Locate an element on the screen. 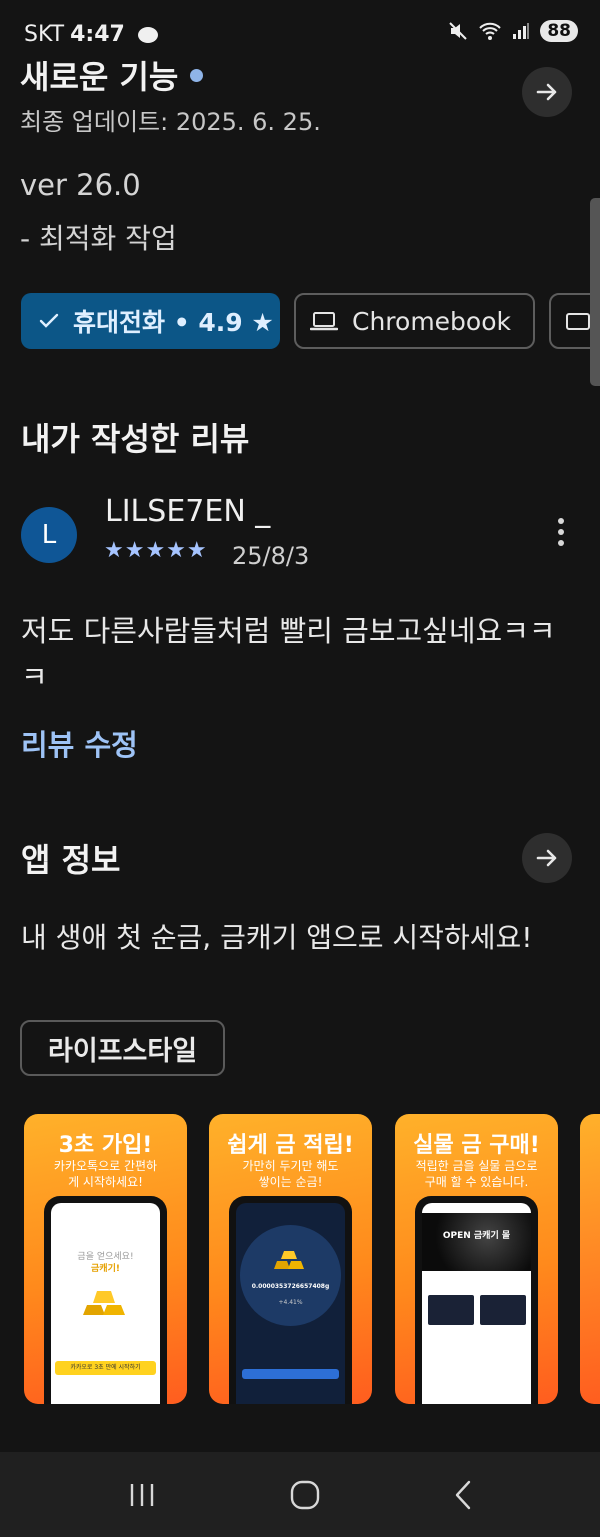 The image size is (600, 1537). chat-notification-icon is located at coordinates (147, 35).